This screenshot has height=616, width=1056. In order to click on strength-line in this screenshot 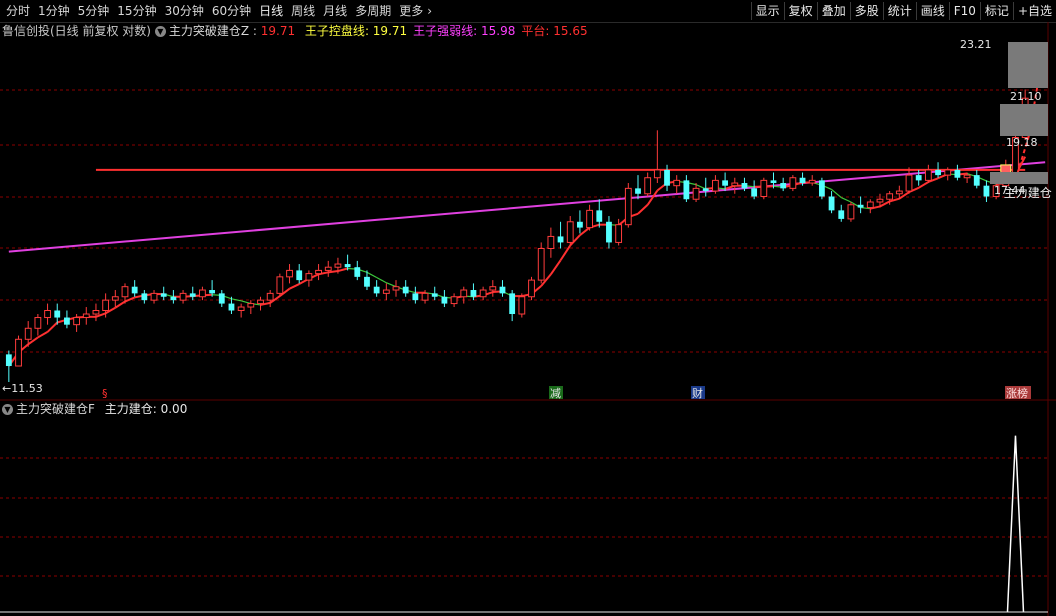, I will do `click(527, 207)`.